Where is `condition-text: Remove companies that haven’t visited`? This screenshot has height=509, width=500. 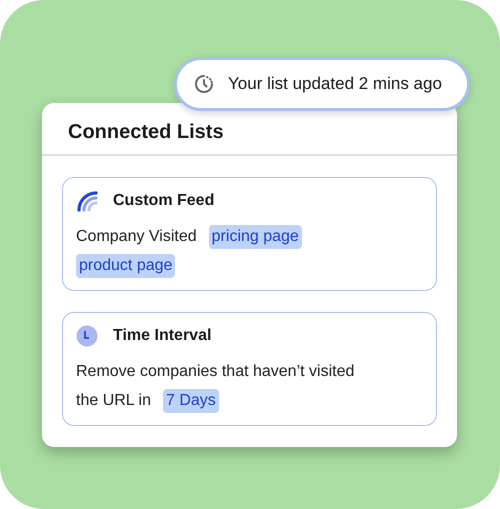
condition-text: Remove companies that haven’t visited is located at coordinates (215, 371).